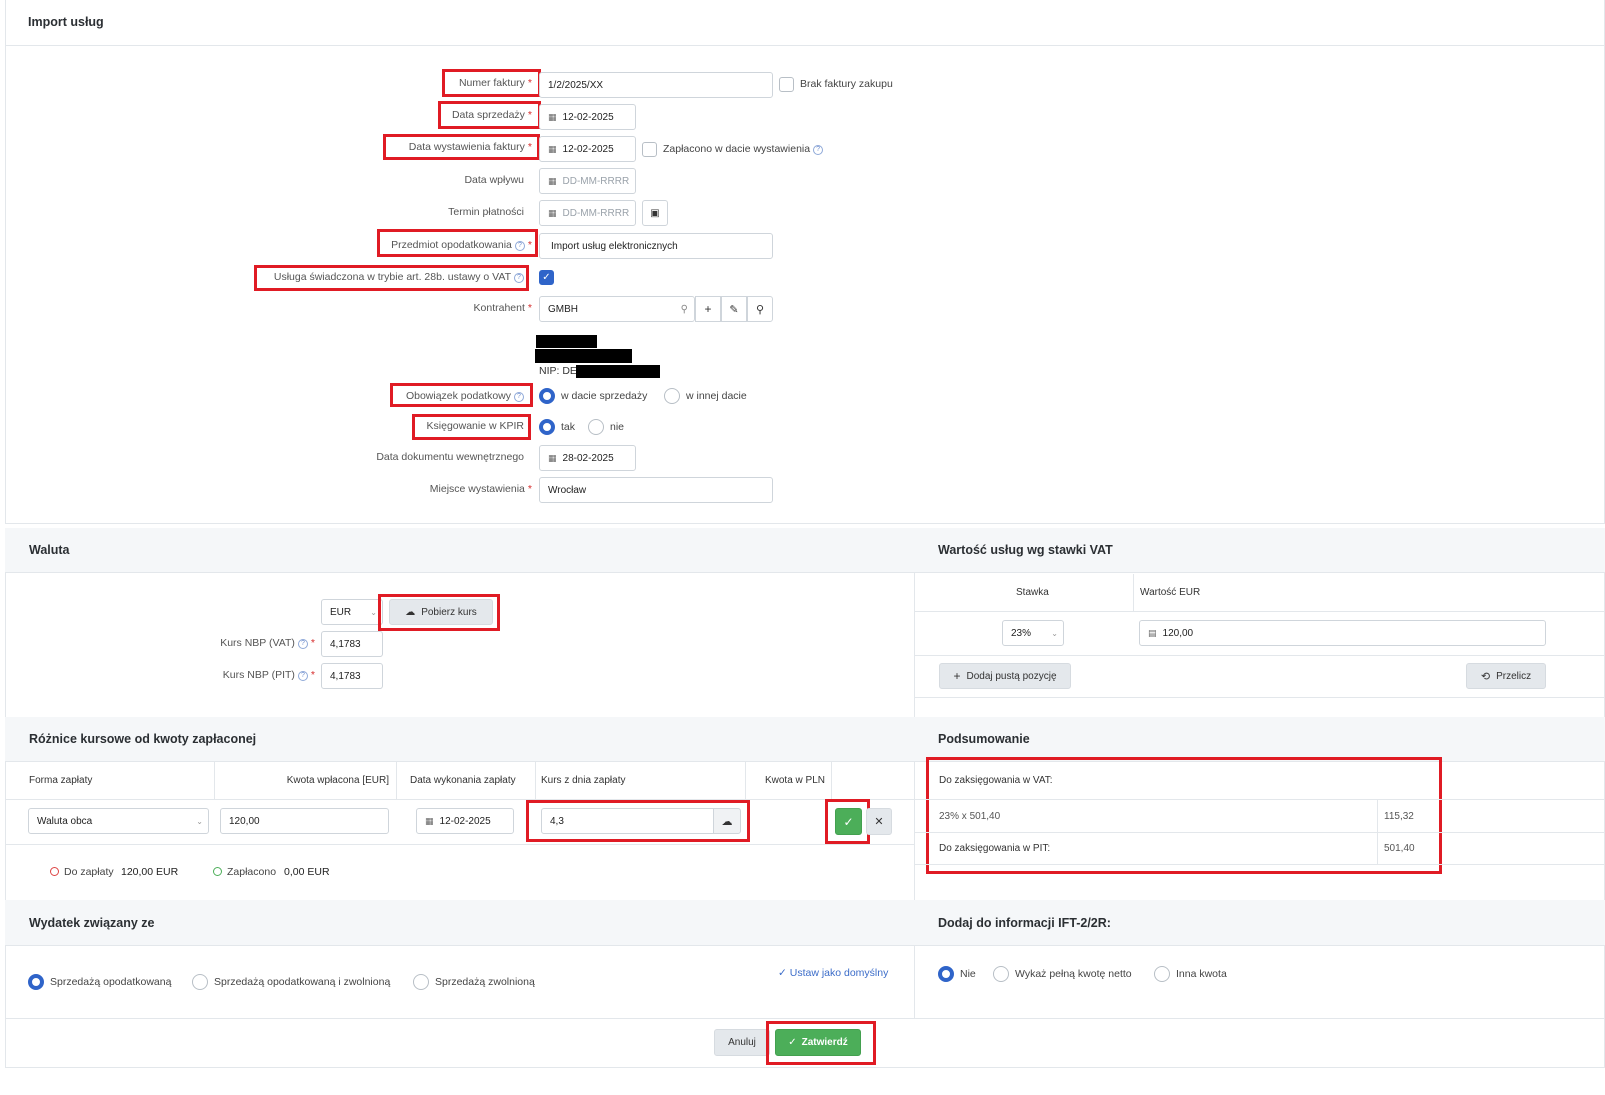 This screenshot has height=1095, width=1605. What do you see at coordinates (1162, 974) in the screenshot?
I see `ift-other-amount-radio` at bounding box center [1162, 974].